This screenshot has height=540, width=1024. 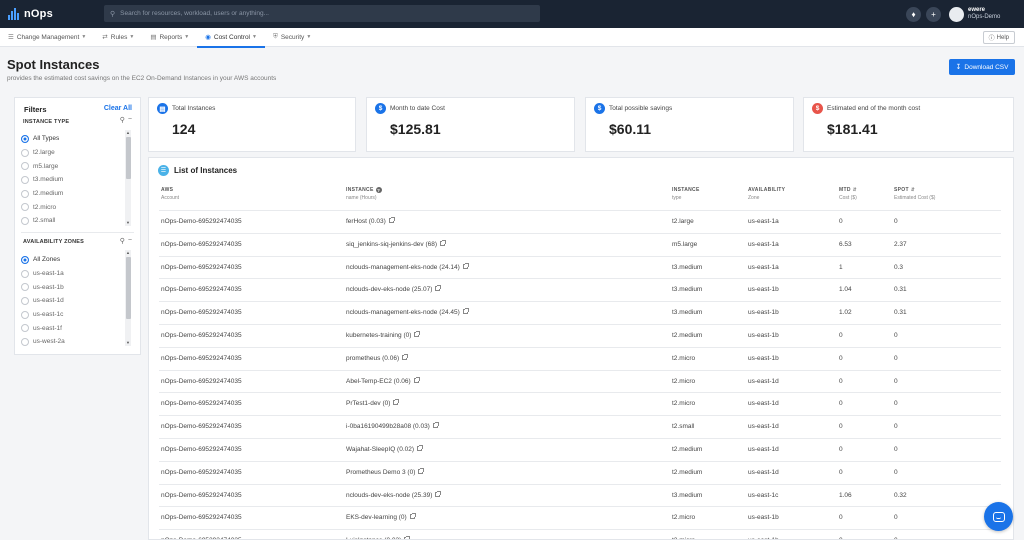 I want to click on cell-name: prometheus (0.06), so click(x=377, y=357).